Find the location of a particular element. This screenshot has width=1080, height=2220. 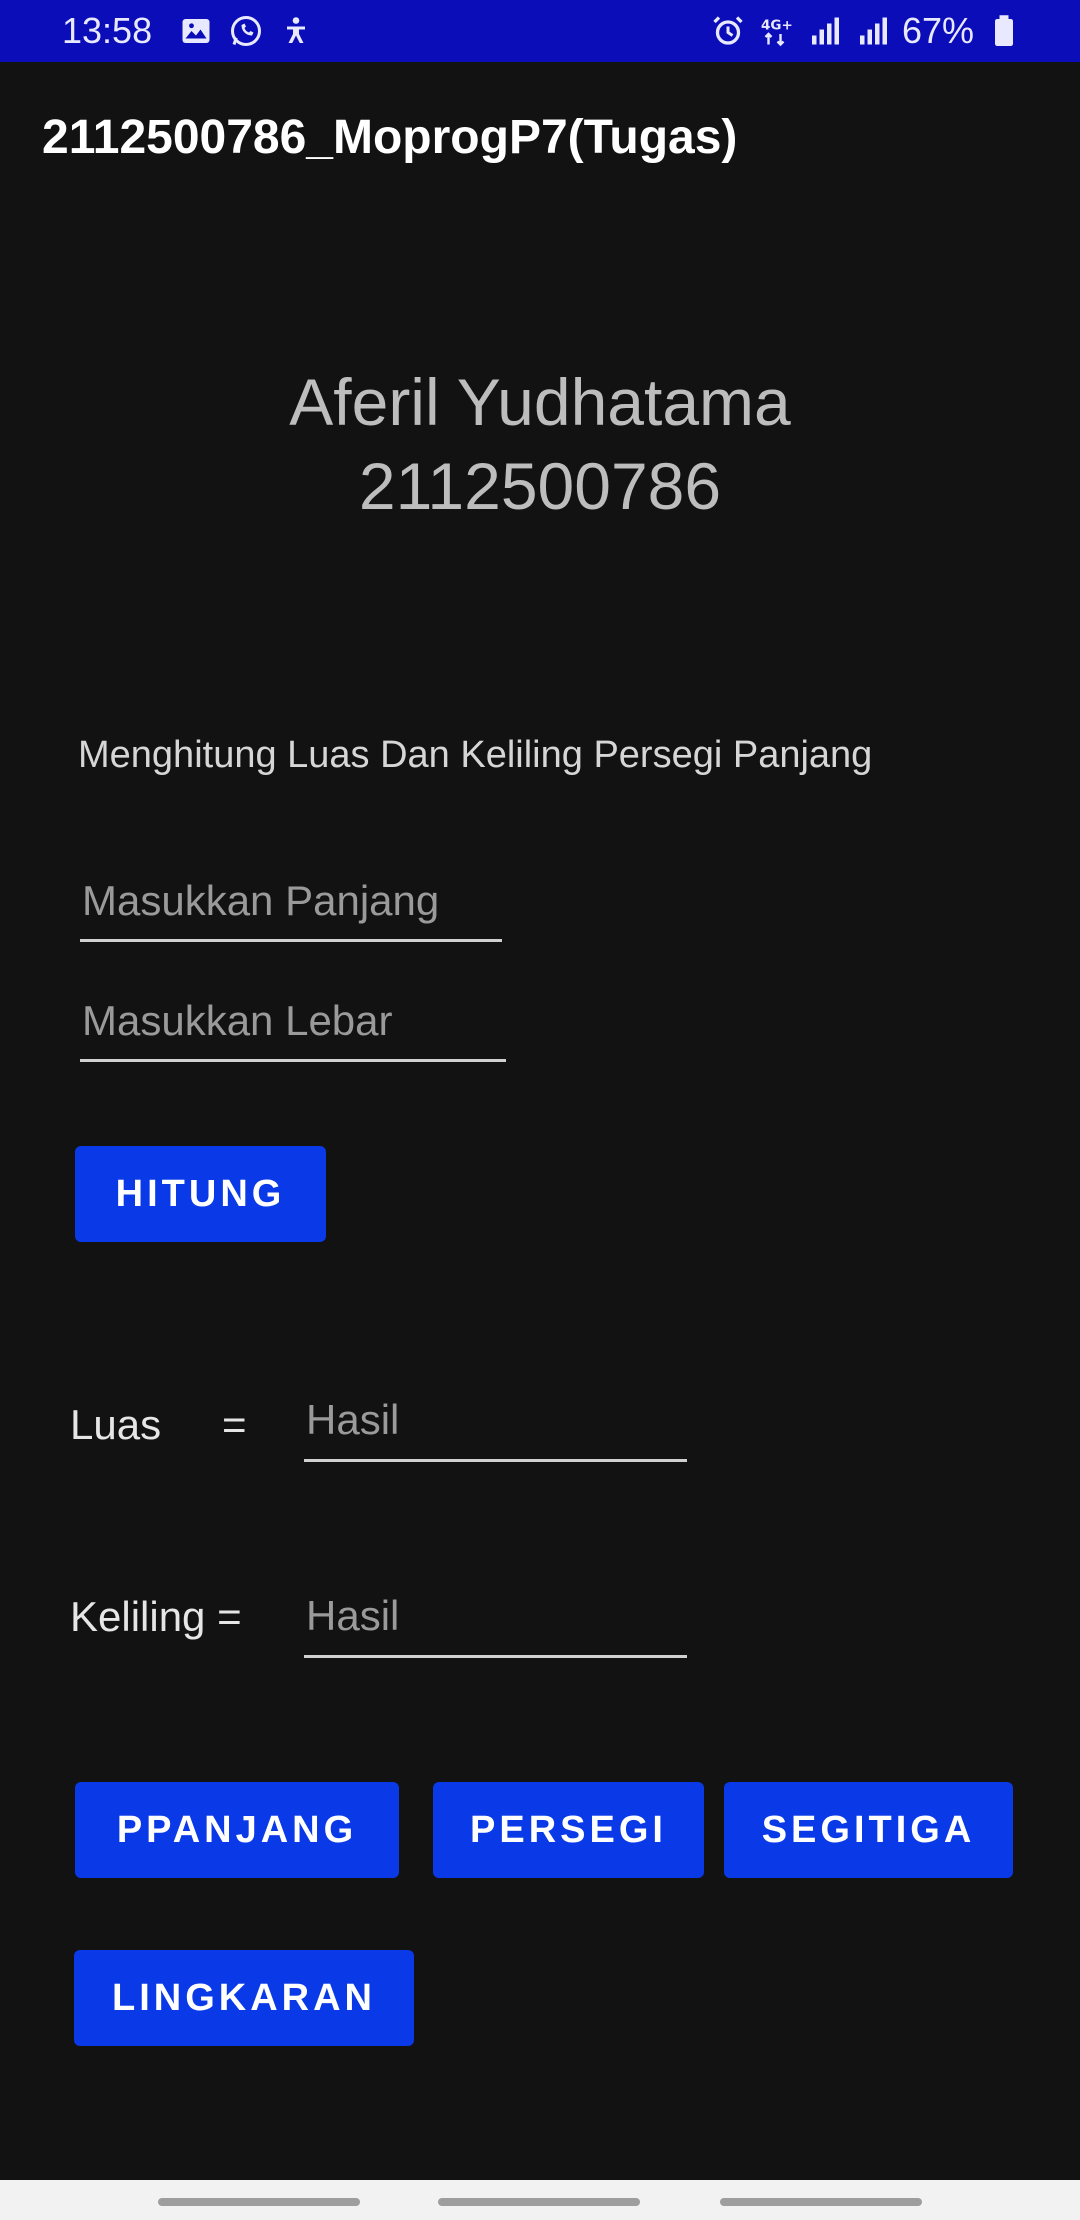

keliling-result-field is located at coordinates (495, 1622).